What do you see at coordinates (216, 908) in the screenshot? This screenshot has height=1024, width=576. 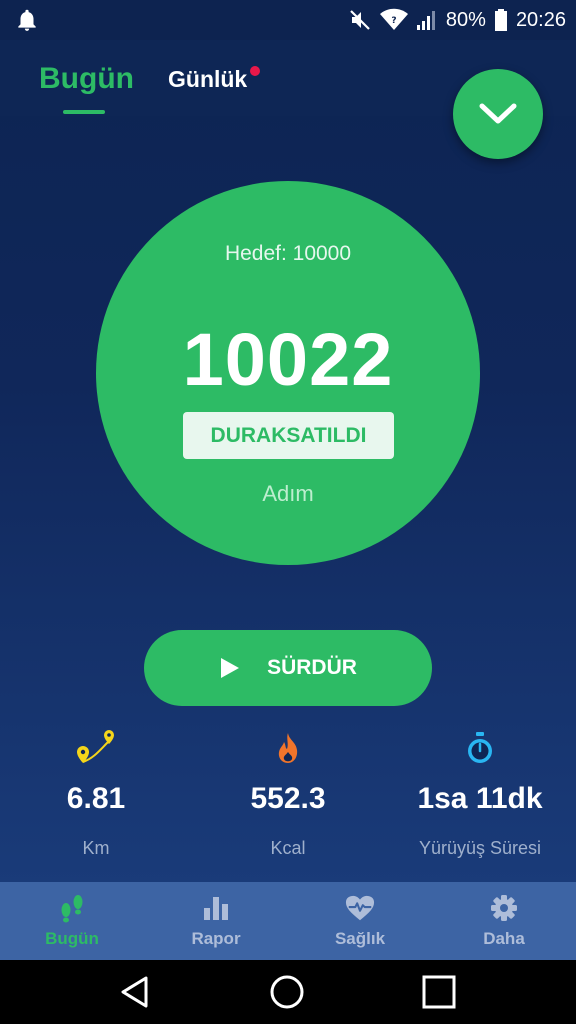 I see `bar-chart-icon` at bounding box center [216, 908].